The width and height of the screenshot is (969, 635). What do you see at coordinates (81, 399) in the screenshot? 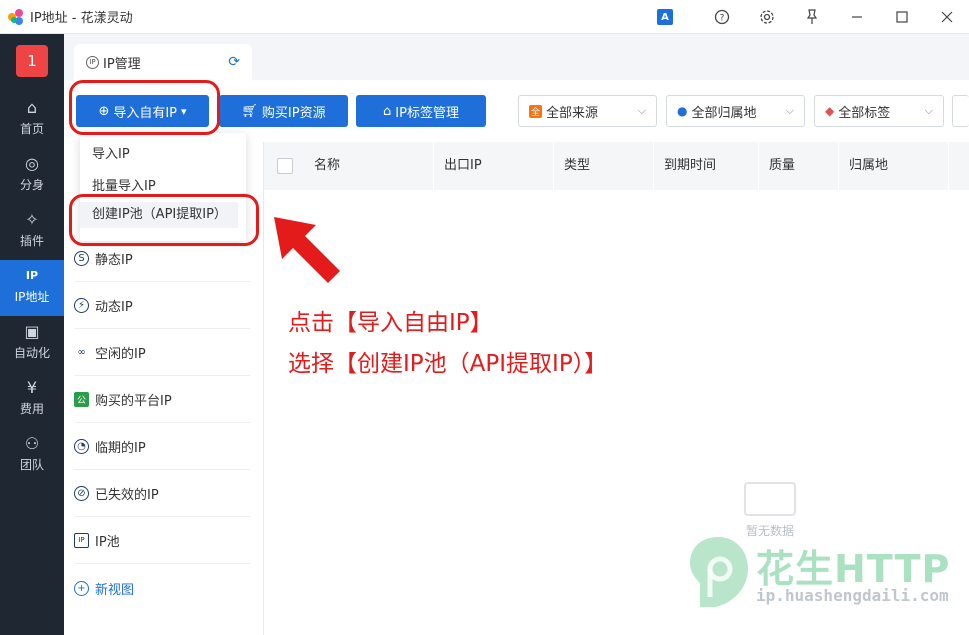
I see `platform-icon: 公` at bounding box center [81, 399].